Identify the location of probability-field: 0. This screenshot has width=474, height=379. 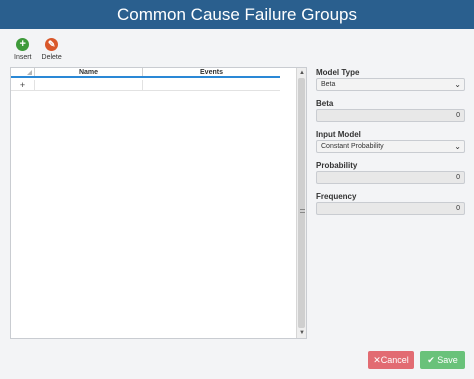
(390, 177).